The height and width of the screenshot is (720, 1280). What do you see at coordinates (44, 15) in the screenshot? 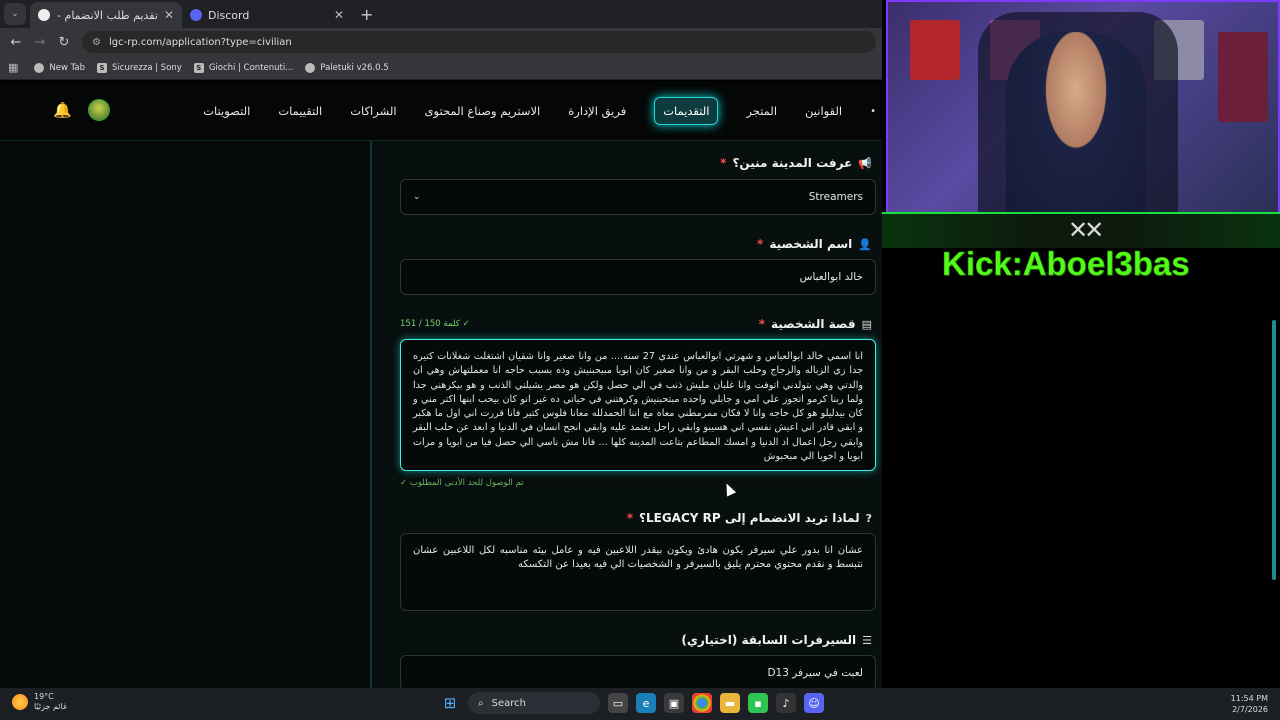
I see `legacy-favicon-icon` at bounding box center [44, 15].